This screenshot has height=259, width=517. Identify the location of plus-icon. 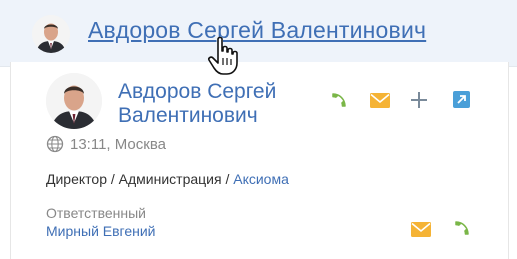
(419, 100).